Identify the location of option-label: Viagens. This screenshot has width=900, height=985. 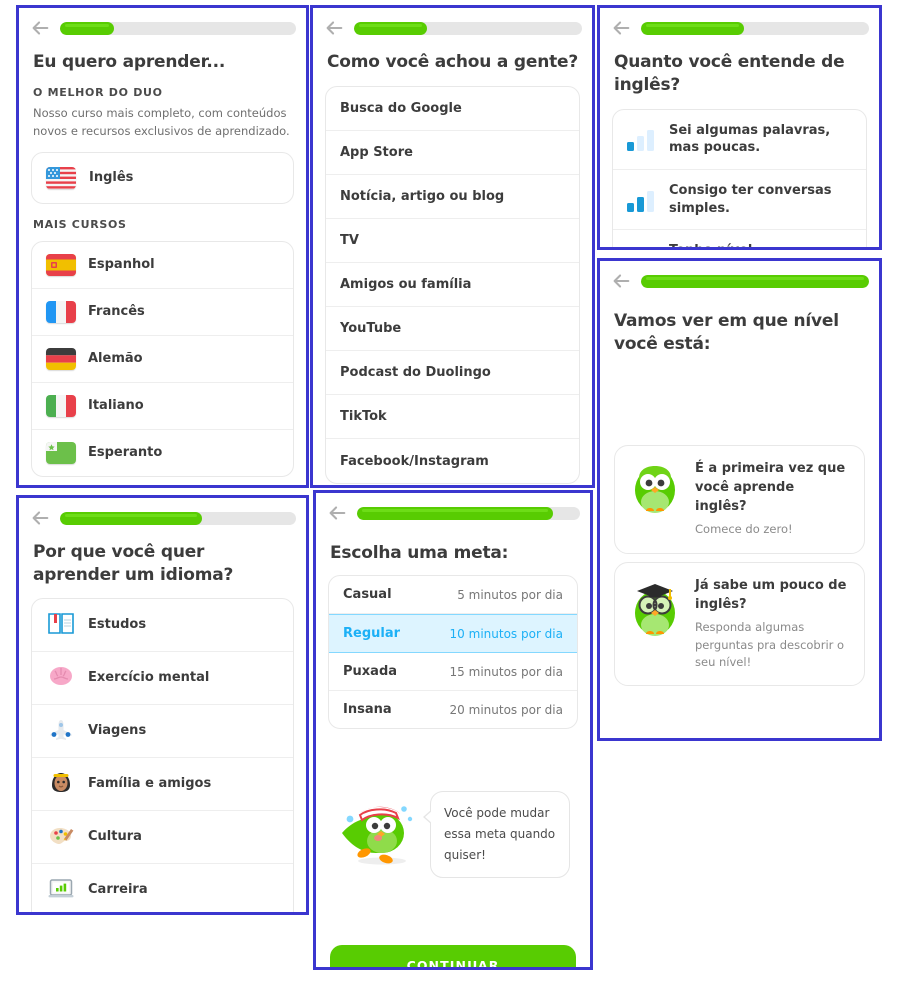
(117, 731).